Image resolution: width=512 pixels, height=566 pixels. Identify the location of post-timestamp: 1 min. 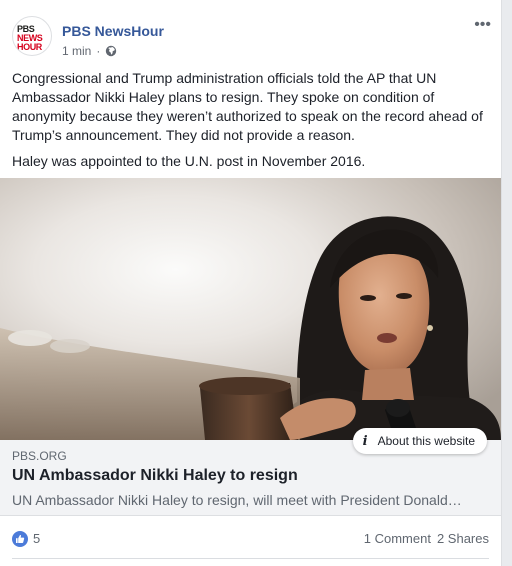
(76, 51).